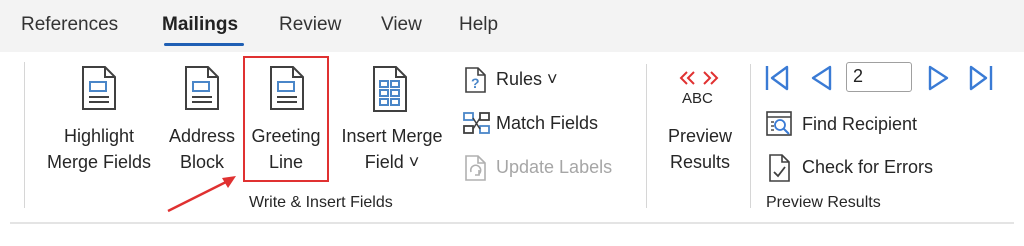 This screenshot has width=1024, height=246. Describe the element at coordinates (99, 88) in the screenshot. I see `highlight-fields-icon` at that location.